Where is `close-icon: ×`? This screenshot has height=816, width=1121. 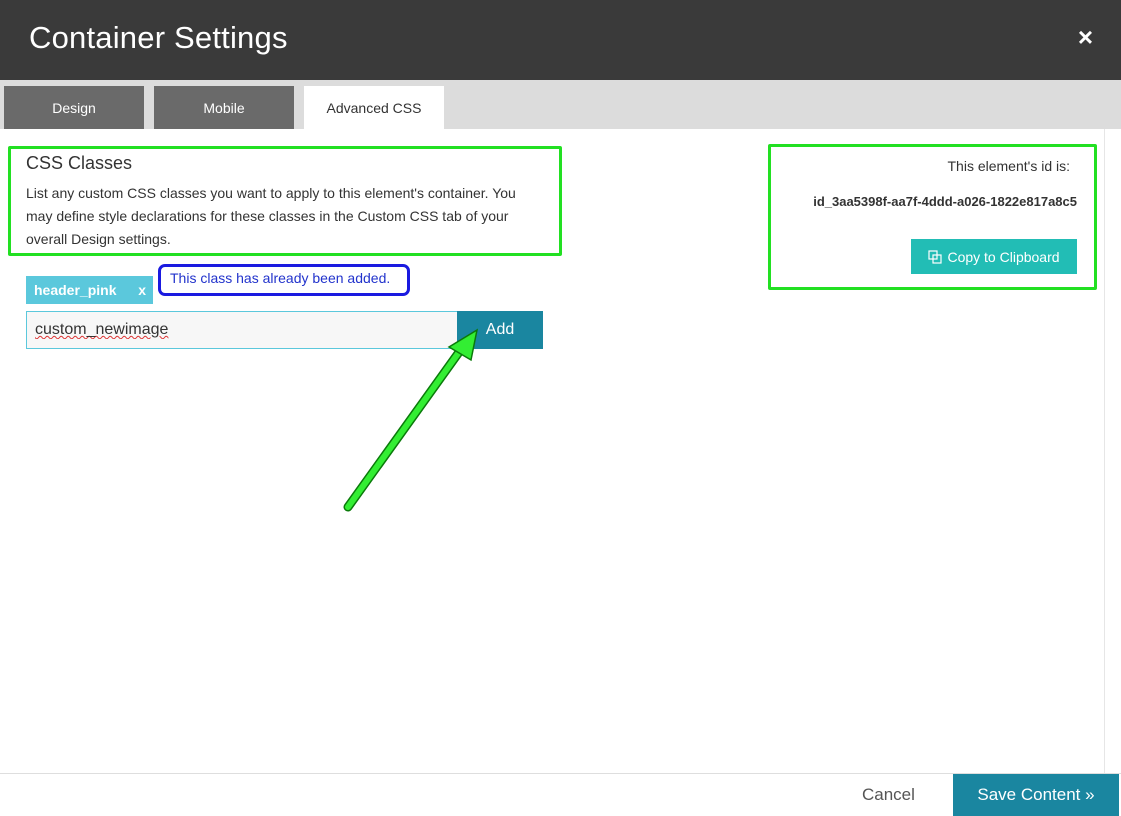 close-icon: × is located at coordinates (1085, 37).